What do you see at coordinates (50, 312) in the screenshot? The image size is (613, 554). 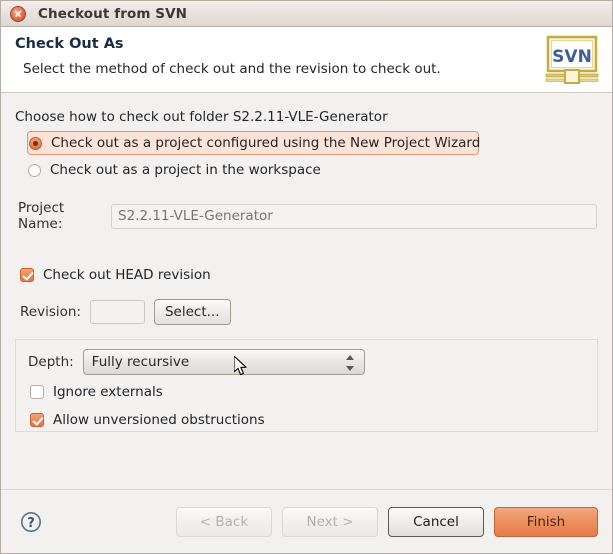 I see `revision-label: Revision:` at bounding box center [50, 312].